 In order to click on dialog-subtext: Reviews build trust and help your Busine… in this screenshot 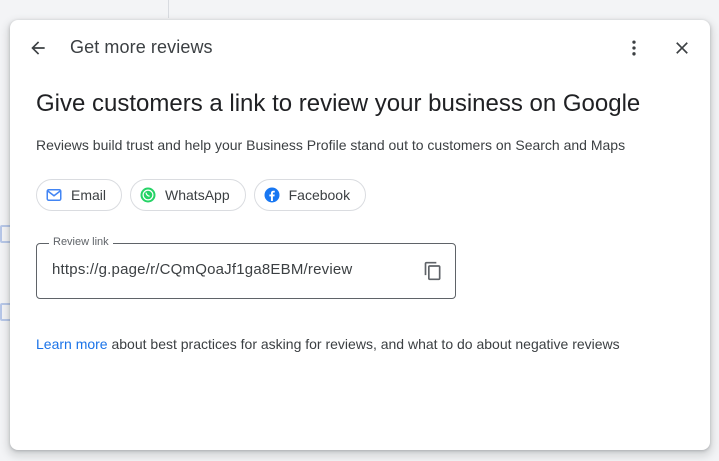, I will do `click(331, 145)`.